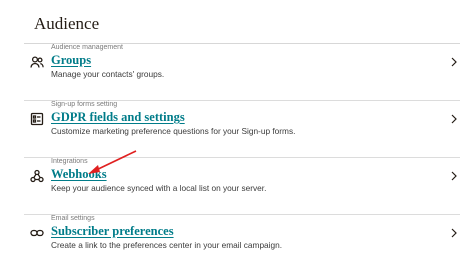 This screenshot has height=271, width=474. I want to click on gdpr-form-icon, so click(37, 119).